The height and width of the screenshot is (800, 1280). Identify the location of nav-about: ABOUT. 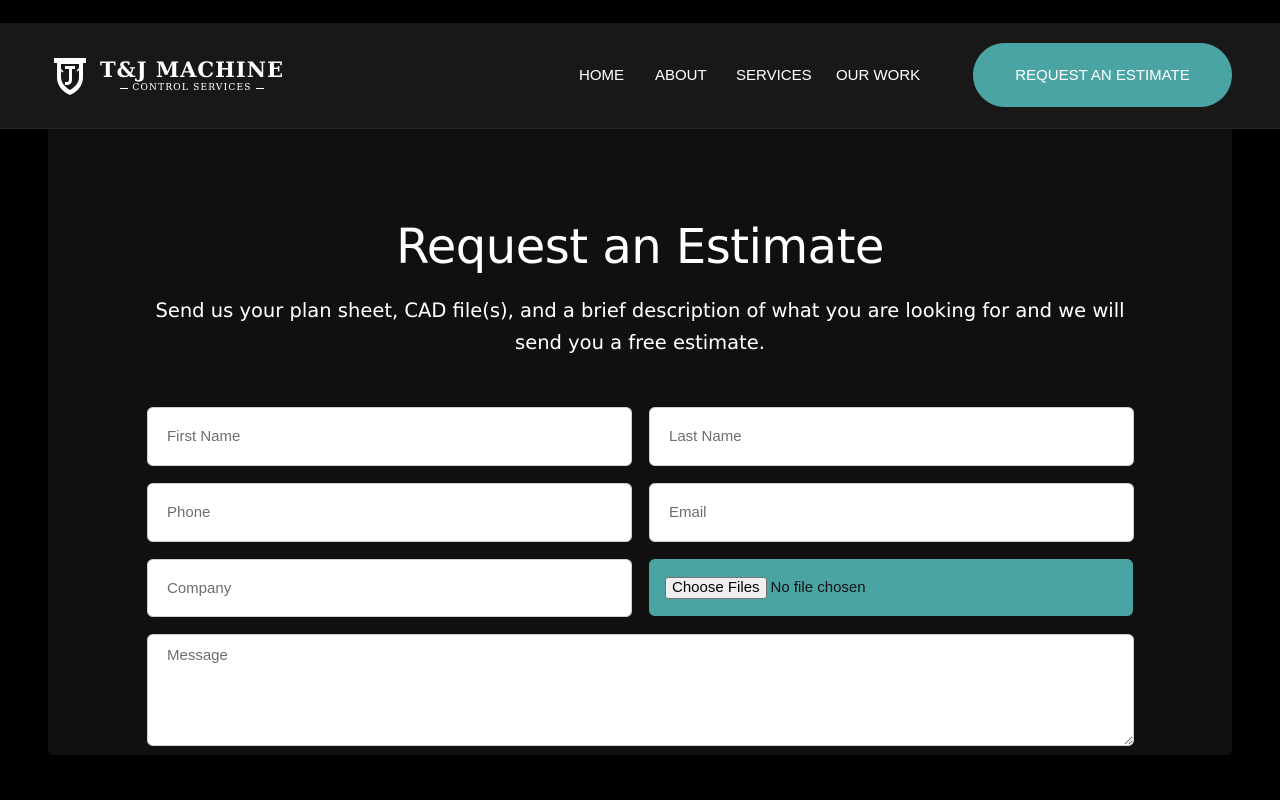
(681, 76).